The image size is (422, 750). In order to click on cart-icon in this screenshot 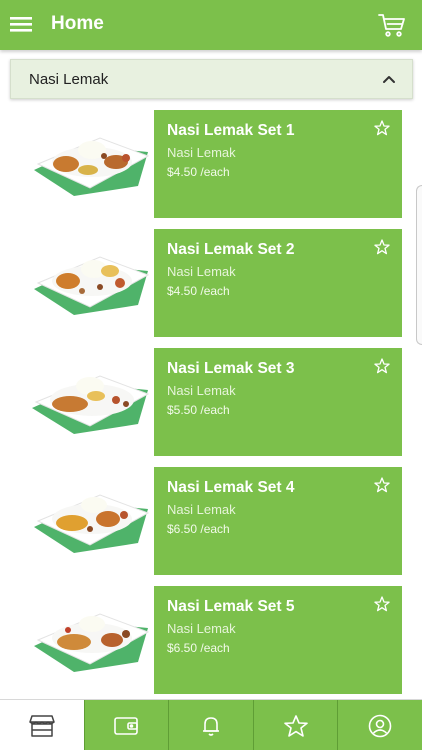, I will do `click(392, 25)`.